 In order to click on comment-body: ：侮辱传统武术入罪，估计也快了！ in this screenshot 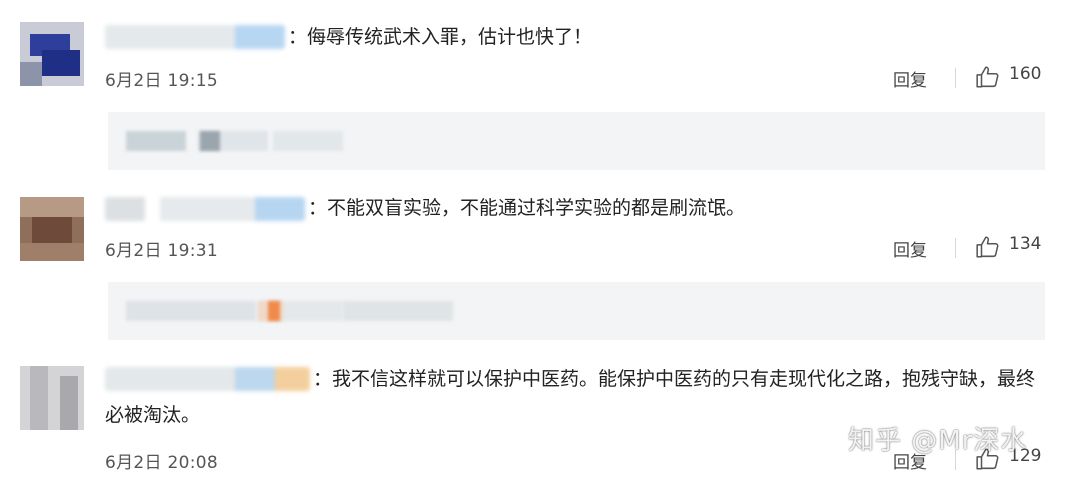, I will do `click(440, 37)`.